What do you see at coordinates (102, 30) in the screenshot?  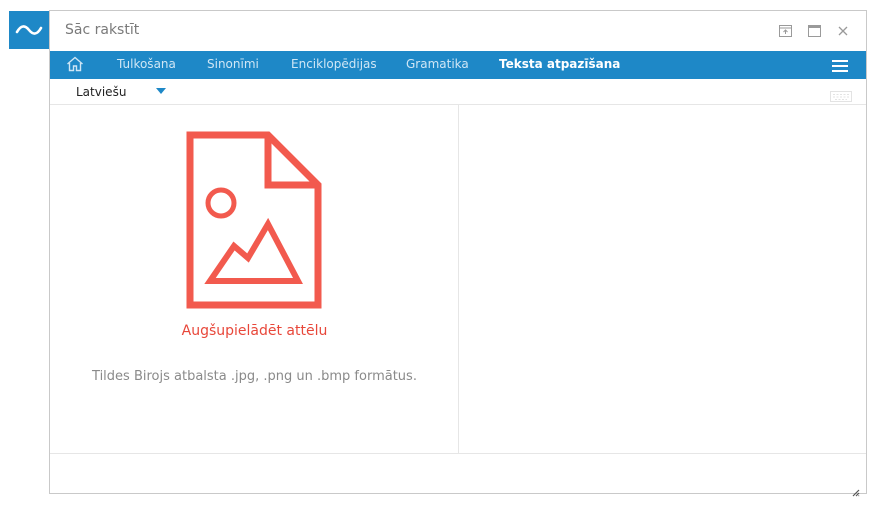 I see `window-title: Sāc rakstīt` at bounding box center [102, 30].